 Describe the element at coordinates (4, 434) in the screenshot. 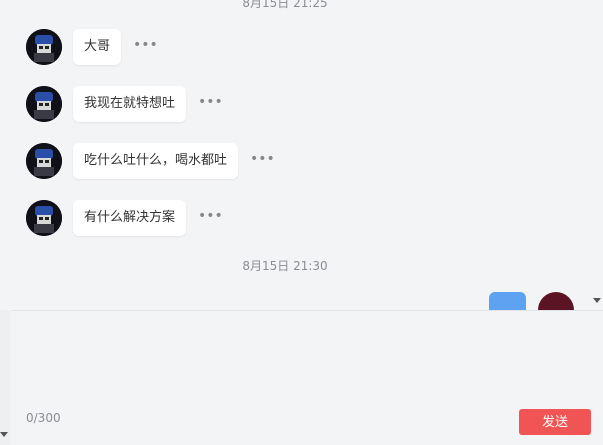

I see `chevron-down-icon` at that location.